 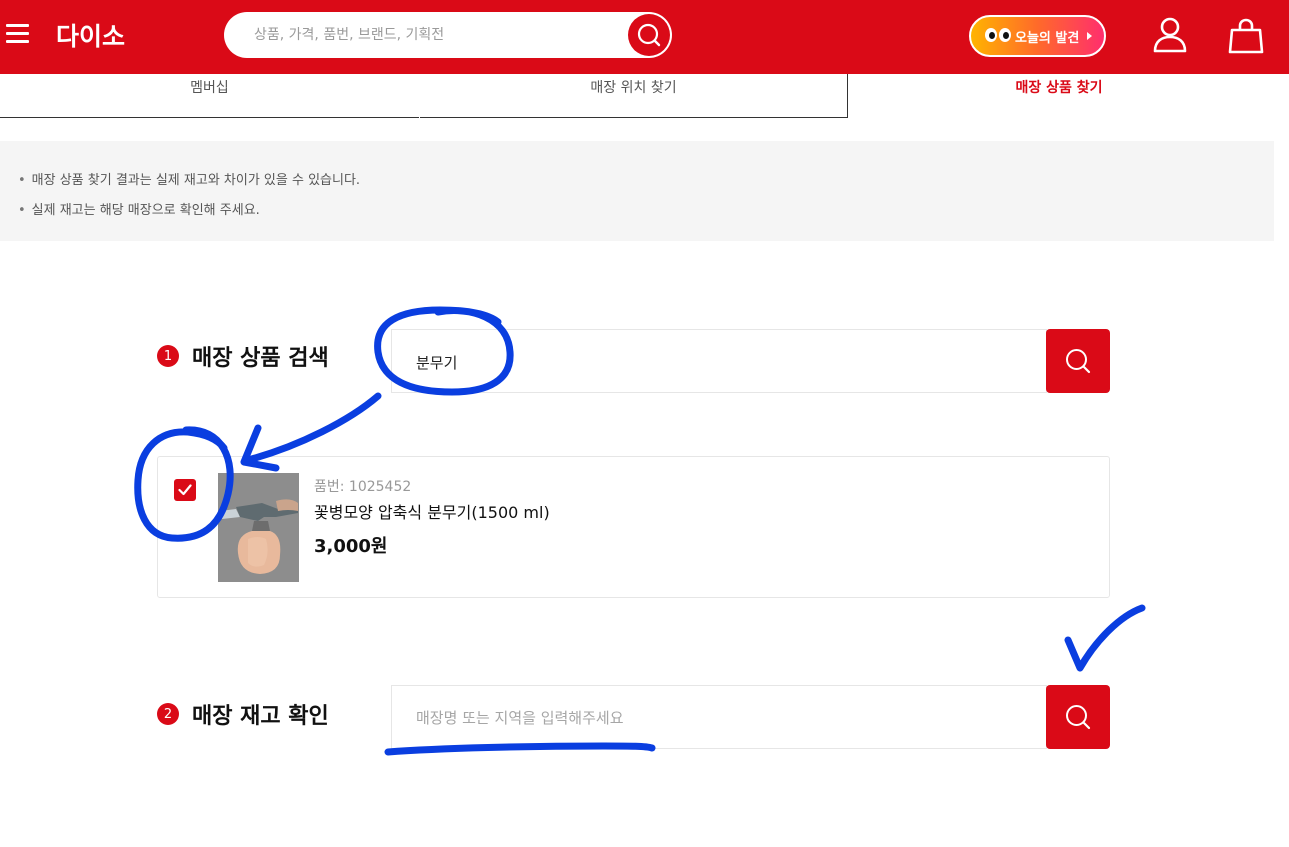 I want to click on store-search-button, so click(x=1078, y=717).